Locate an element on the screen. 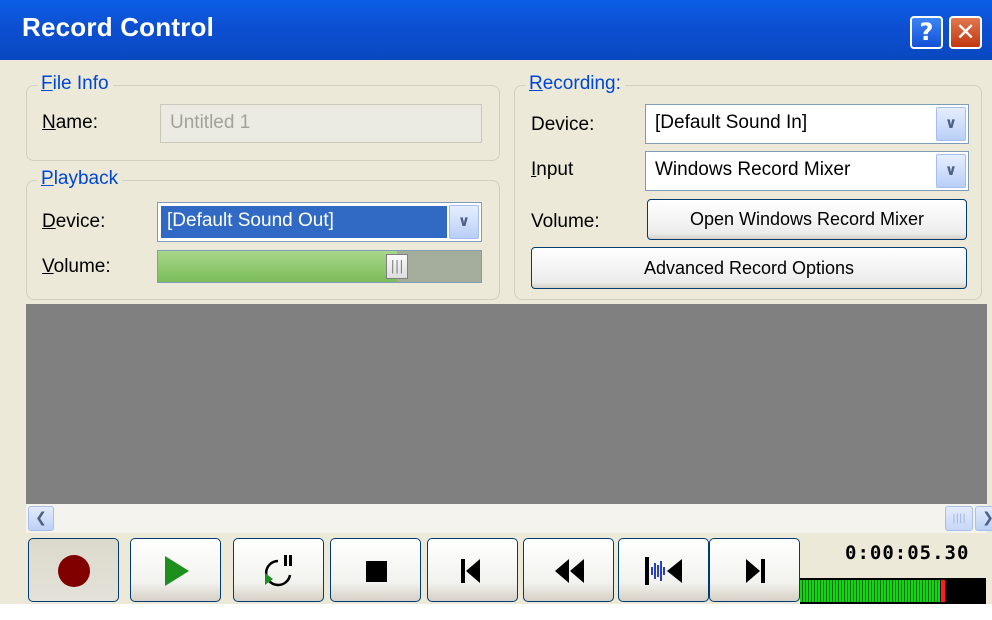  window-title: Record Control is located at coordinates (118, 27).